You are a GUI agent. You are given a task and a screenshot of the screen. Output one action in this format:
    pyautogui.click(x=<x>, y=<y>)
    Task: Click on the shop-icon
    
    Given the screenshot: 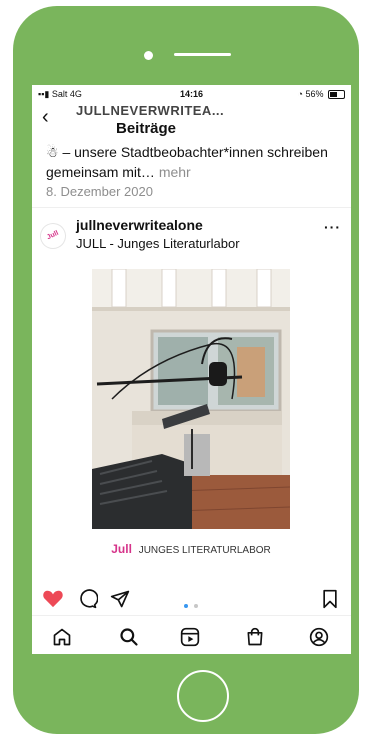 What is the action you would take?
    pyautogui.click(x=255, y=637)
    